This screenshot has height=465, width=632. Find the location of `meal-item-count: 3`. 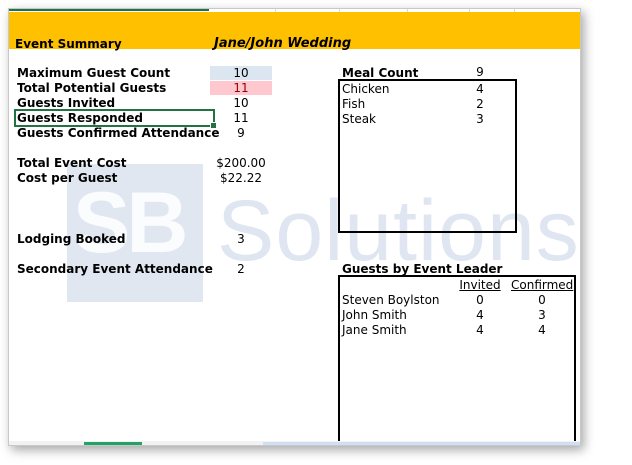

meal-item-count: 3 is located at coordinates (480, 119).